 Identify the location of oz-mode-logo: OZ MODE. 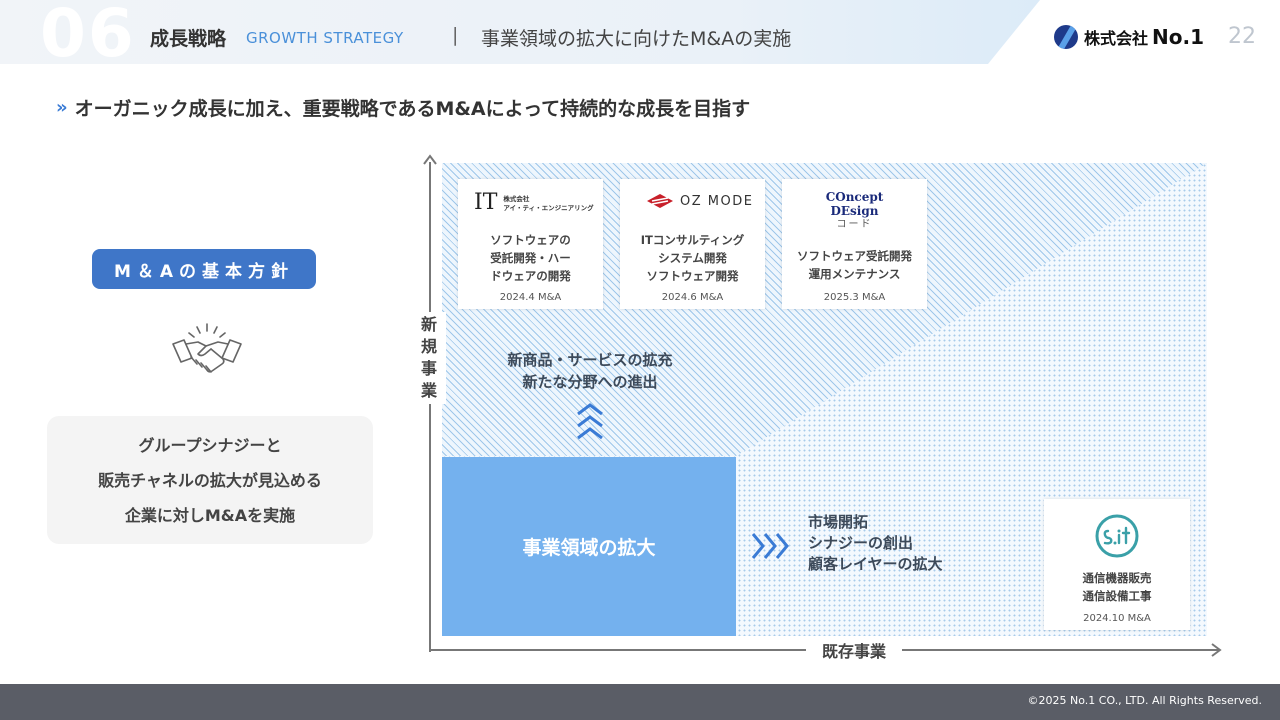
(699, 201).